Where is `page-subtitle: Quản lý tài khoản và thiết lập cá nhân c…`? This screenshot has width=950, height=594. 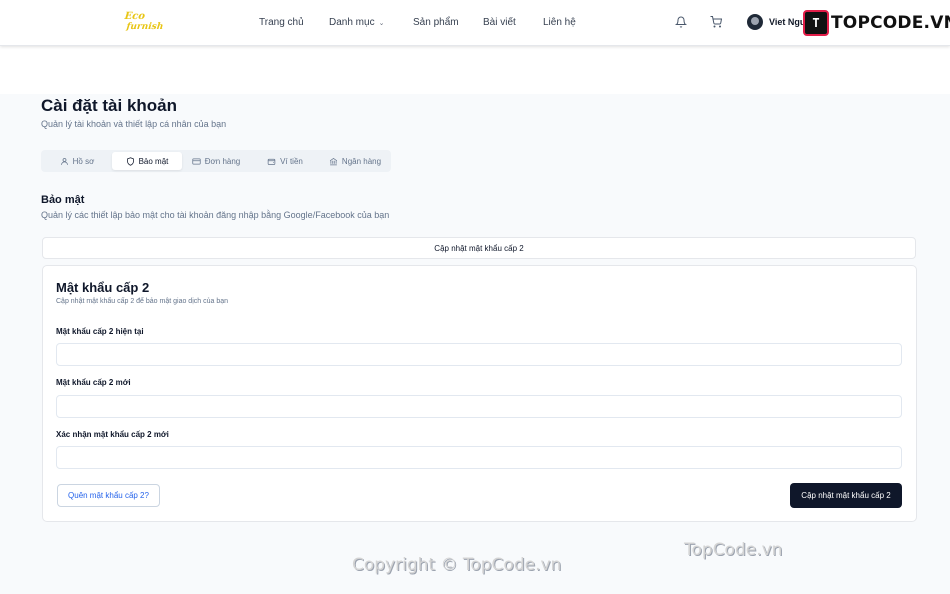 page-subtitle: Quản lý tài khoản và thiết lập cá nhân c… is located at coordinates (134, 124).